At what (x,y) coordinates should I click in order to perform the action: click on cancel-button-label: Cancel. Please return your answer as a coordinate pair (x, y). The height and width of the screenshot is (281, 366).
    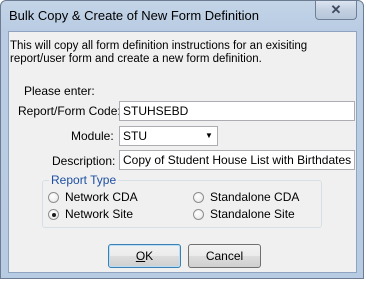
    Looking at the image, I should click on (224, 256).